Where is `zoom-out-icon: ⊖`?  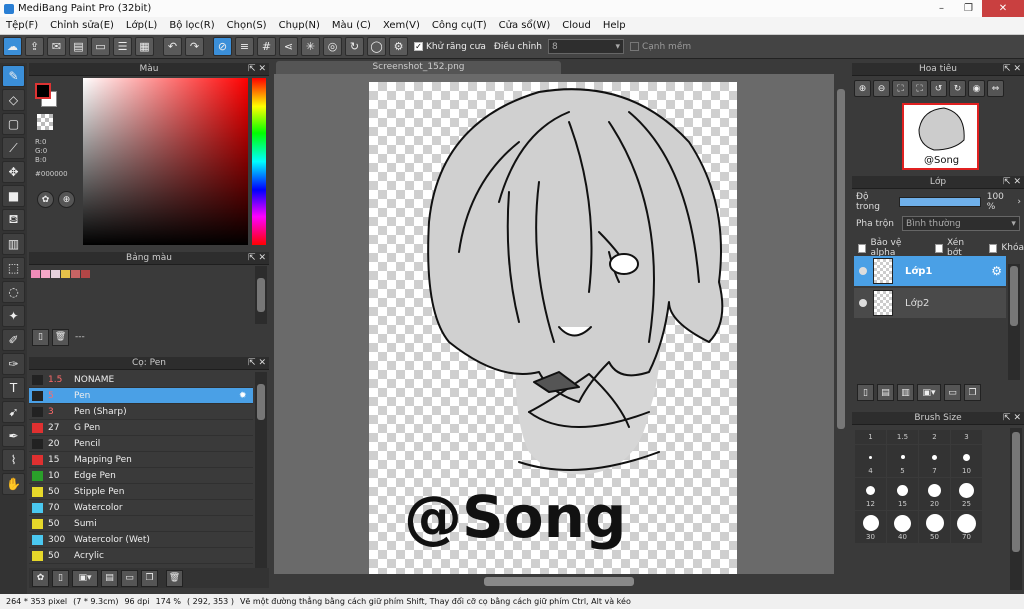
zoom-out-icon: ⊖ is located at coordinates (881, 88).